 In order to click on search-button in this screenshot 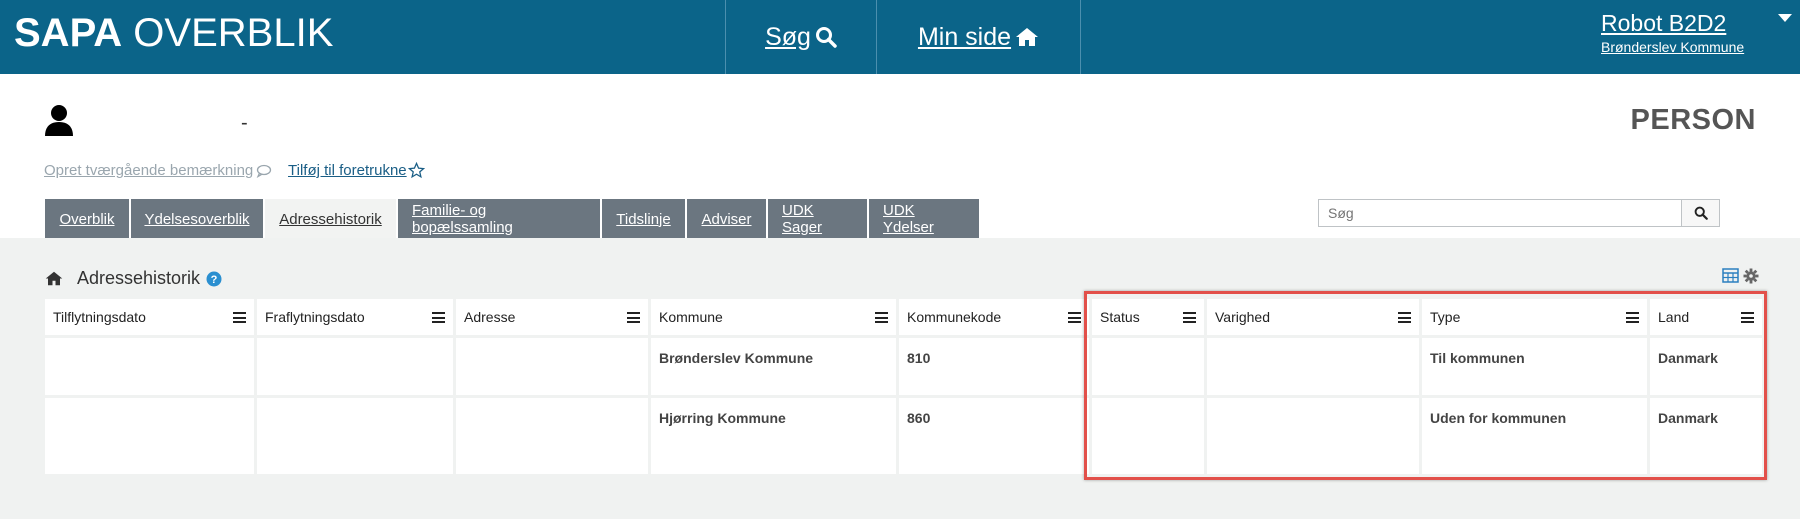, I will do `click(1700, 213)`.